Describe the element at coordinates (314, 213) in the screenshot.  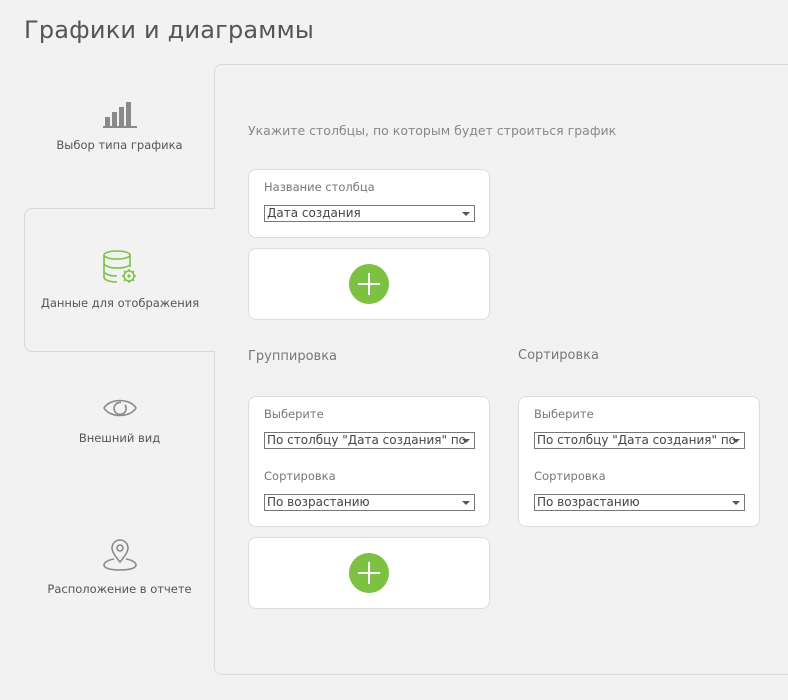
I see `select-value: Дата создания` at that location.